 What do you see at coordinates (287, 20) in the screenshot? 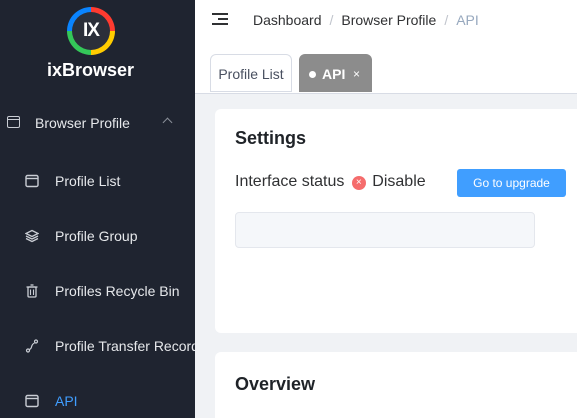
I see `breadcrumb-dashboard: Dashboard` at bounding box center [287, 20].